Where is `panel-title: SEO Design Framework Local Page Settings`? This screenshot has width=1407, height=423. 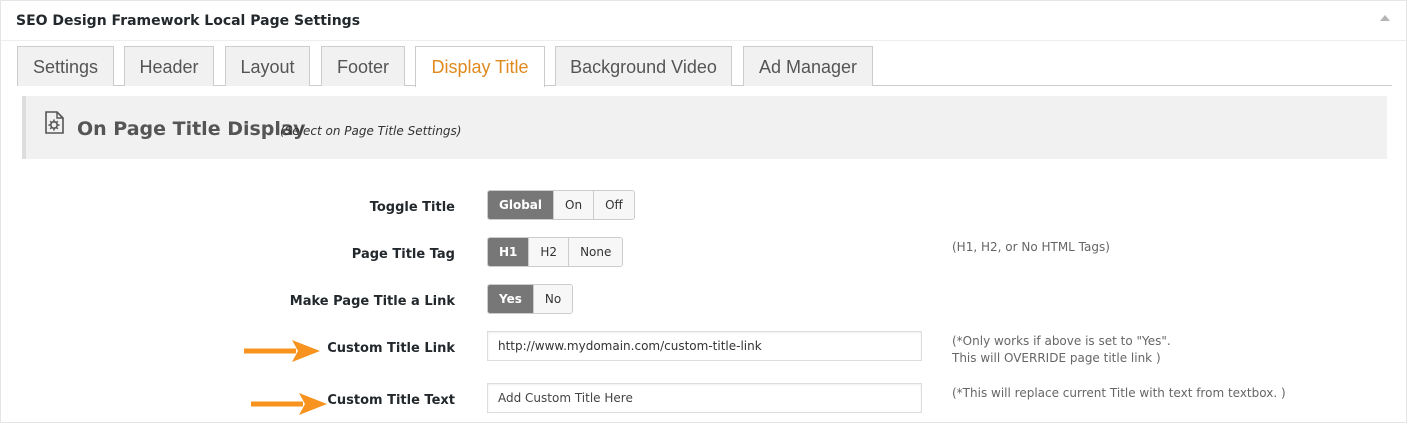 panel-title: SEO Design Framework Local Page Settings is located at coordinates (188, 21).